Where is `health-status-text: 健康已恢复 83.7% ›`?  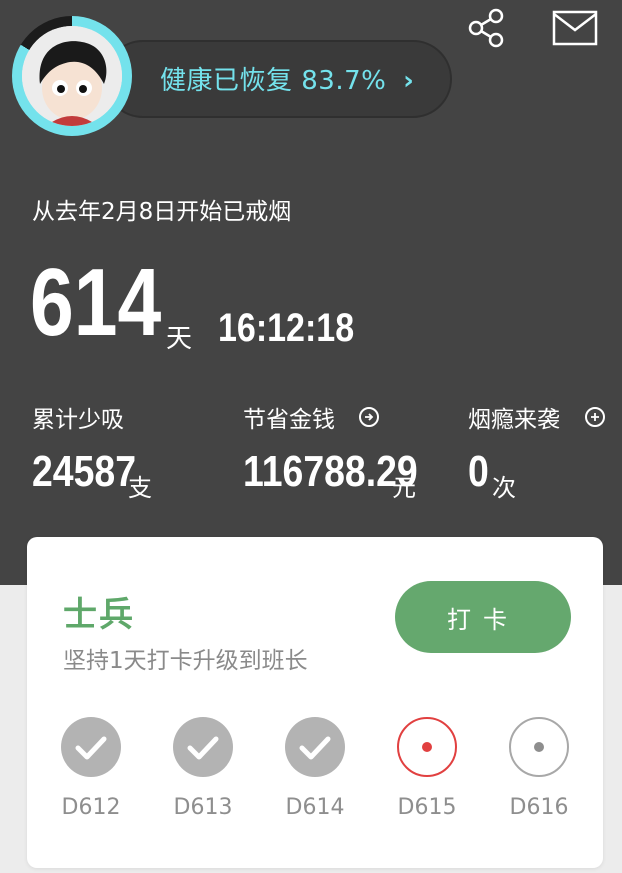
health-status-text: 健康已恢复 83.7% › is located at coordinates (287, 78).